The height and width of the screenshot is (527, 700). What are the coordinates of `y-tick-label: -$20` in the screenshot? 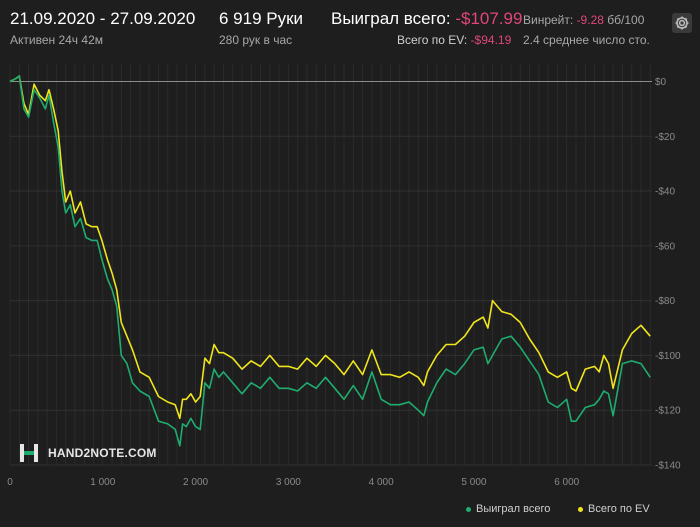 It's located at (665, 137).